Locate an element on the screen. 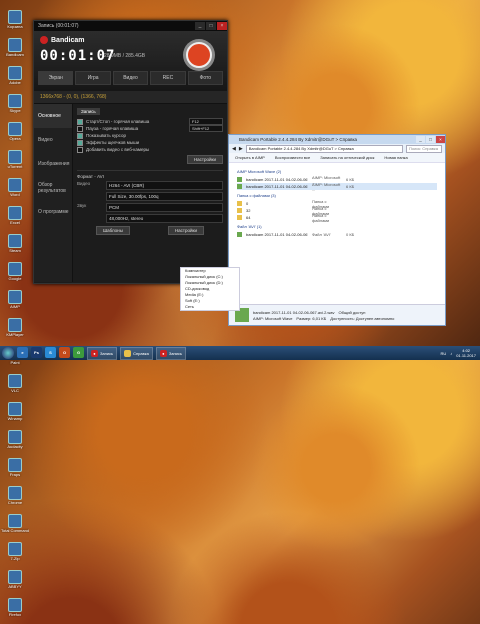  maximize-button: □ is located at coordinates (211, 26).